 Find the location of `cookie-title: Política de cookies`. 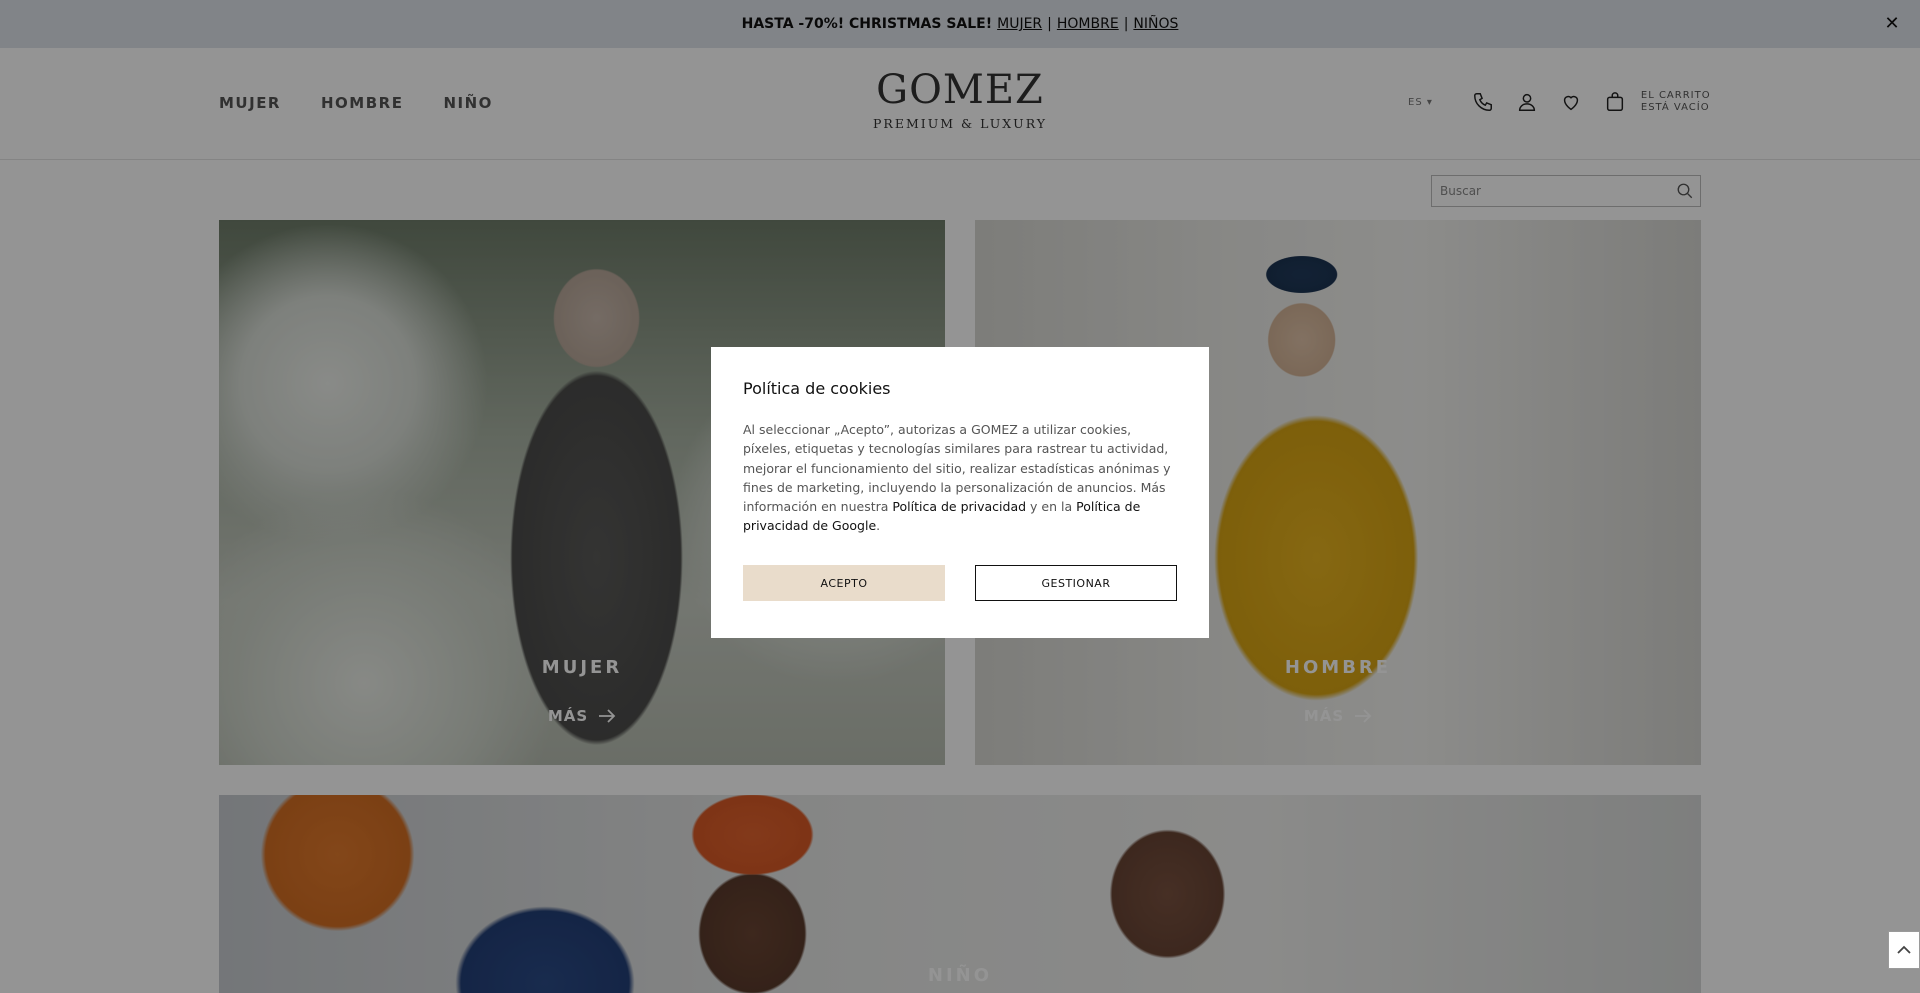

cookie-title: Política de cookies is located at coordinates (817, 388).